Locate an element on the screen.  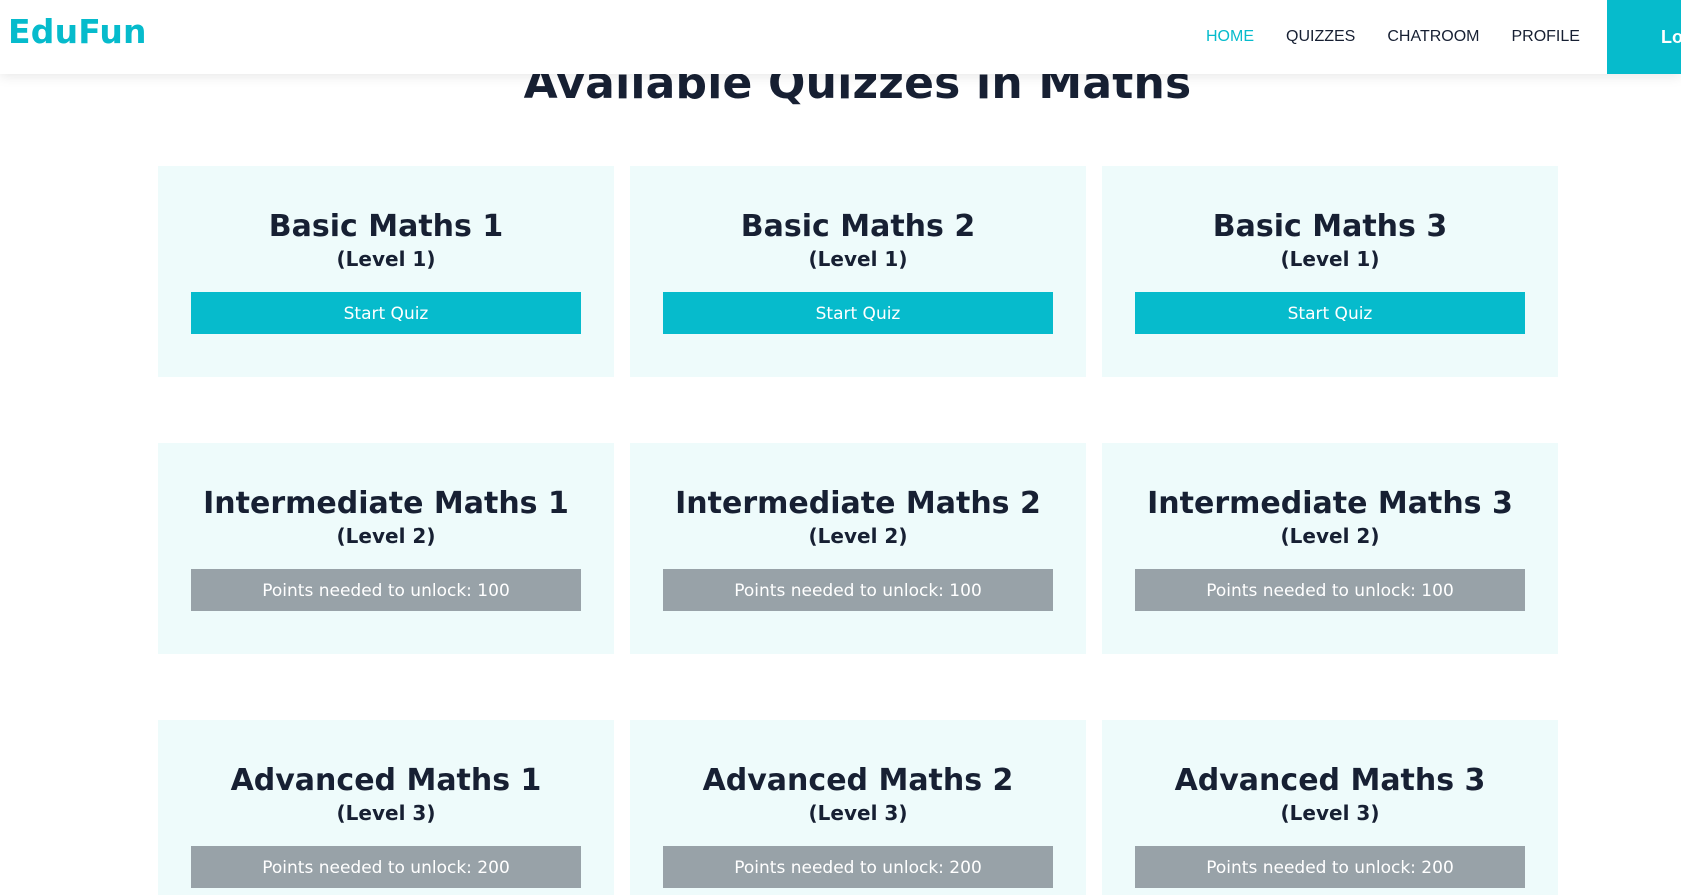
nav-item-profile: PROFILE is located at coordinates (1545, 37).